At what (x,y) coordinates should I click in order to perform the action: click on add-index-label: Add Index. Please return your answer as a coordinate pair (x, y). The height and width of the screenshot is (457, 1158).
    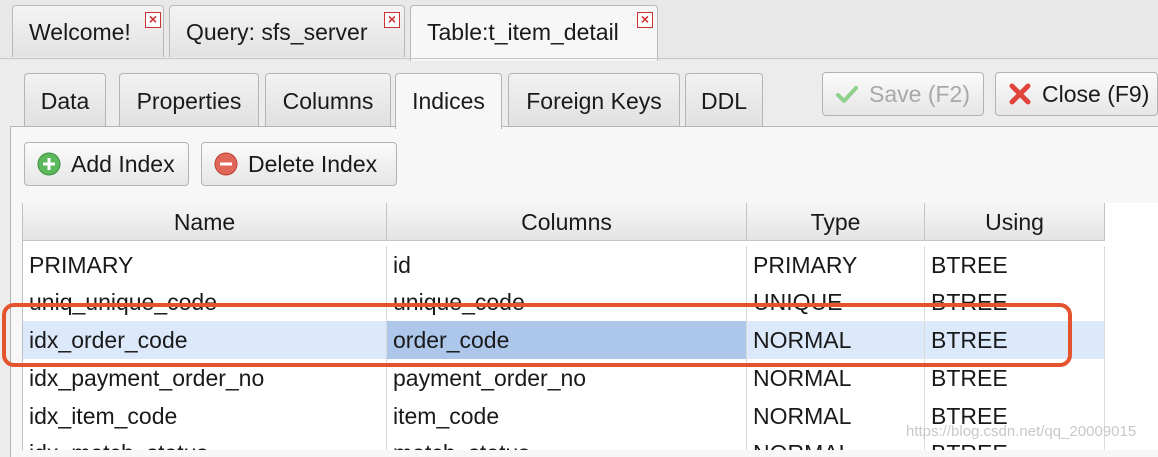
    Looking at the image, I should click on (123, 164).